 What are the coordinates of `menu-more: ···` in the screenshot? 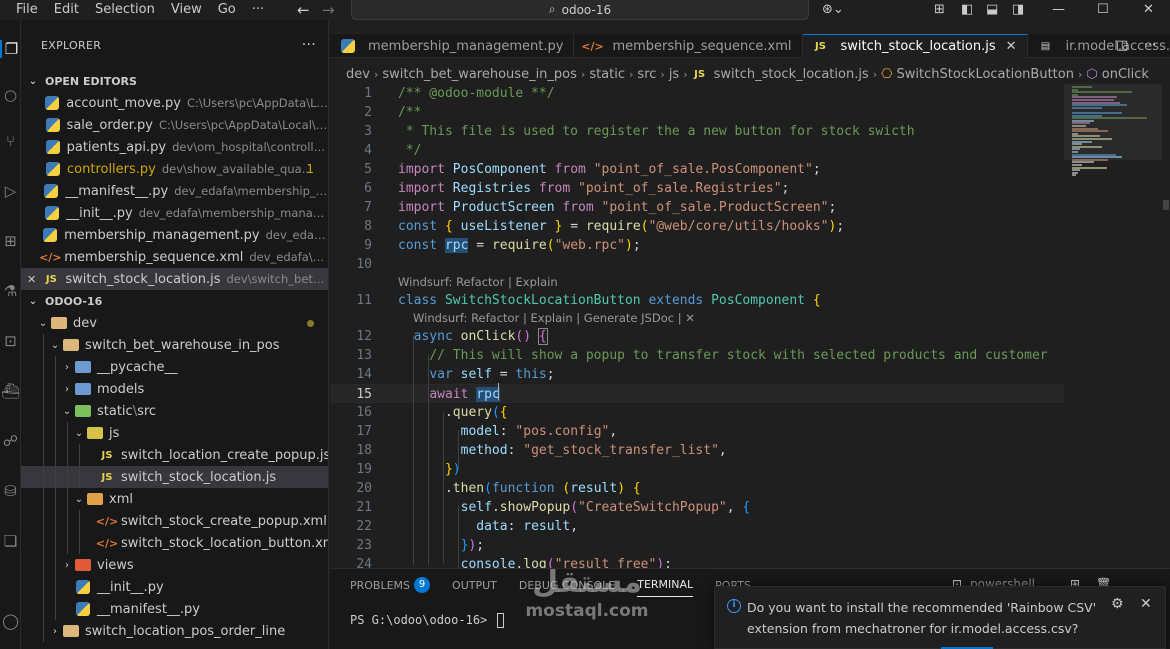 It's located at (258, 10).